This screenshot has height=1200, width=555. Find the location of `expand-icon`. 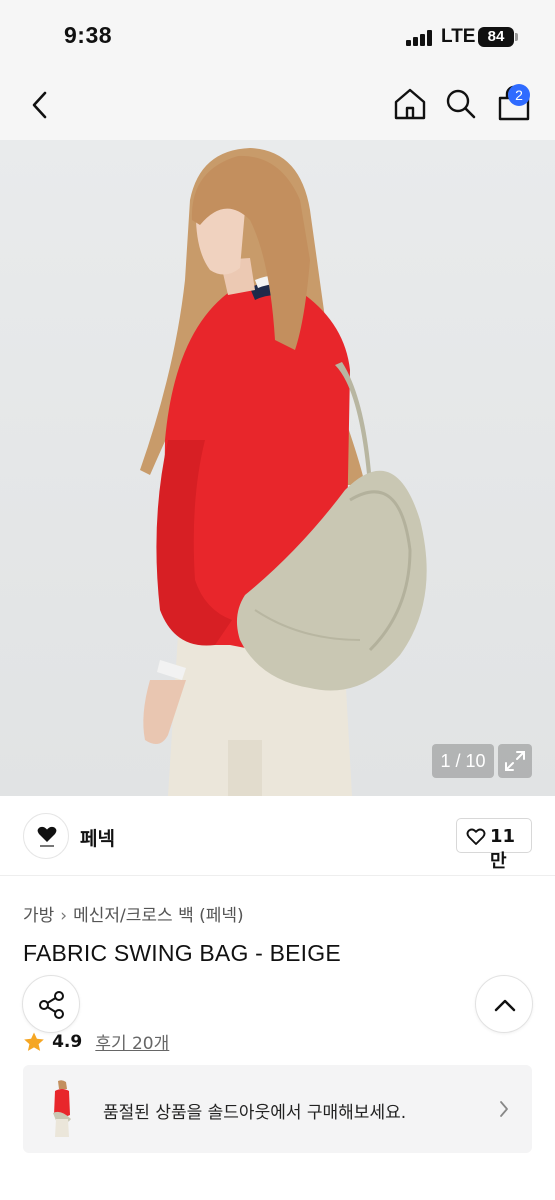

expand-icon is located at coordinates (515, 761).